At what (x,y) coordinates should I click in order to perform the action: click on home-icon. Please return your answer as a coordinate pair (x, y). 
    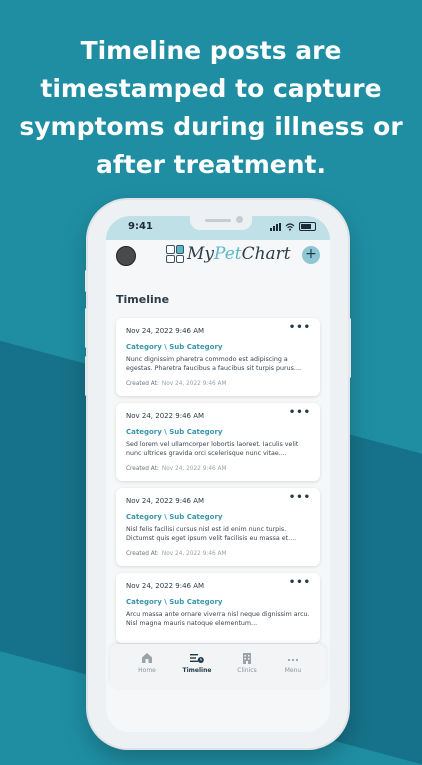
    Looking at the image, I should click on (147, 658).